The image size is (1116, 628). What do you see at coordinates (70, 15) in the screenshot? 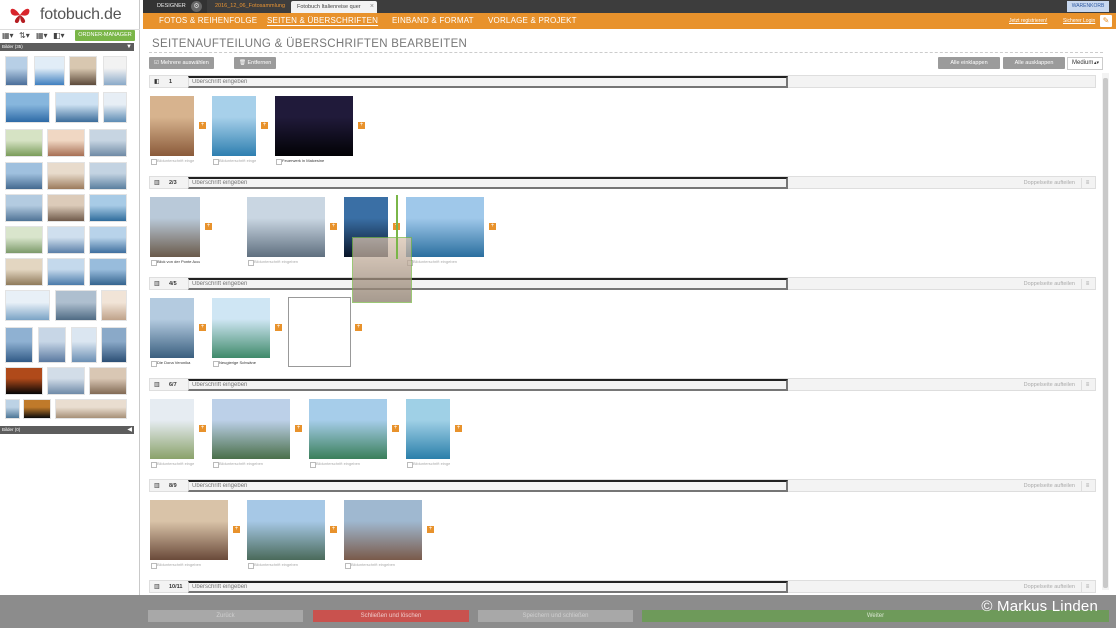
I see `logo: fotobuch.de` at bounding box center [70, 15].